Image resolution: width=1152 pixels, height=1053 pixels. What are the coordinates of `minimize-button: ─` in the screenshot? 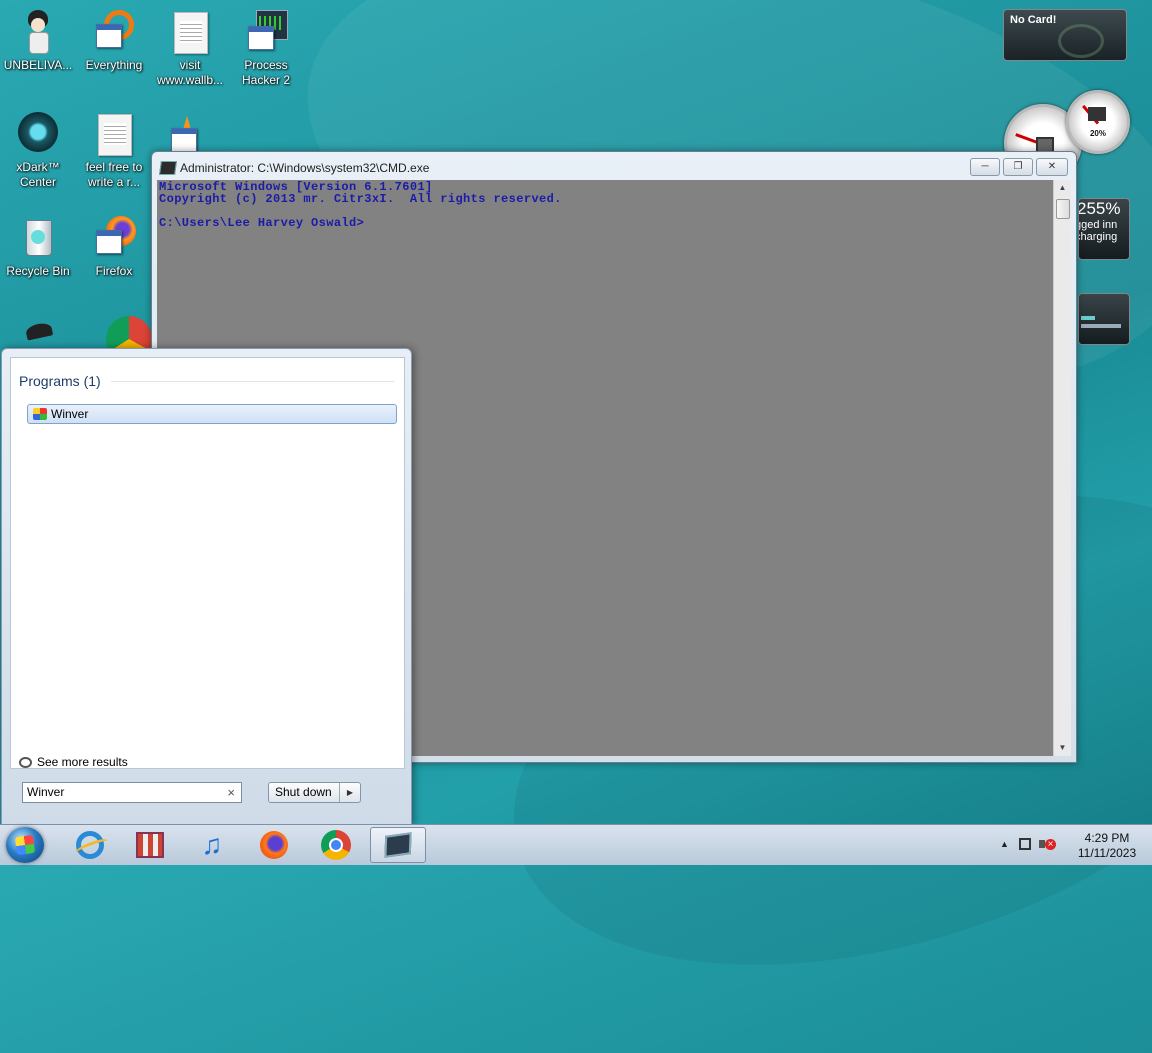 It's located at (985, 167).